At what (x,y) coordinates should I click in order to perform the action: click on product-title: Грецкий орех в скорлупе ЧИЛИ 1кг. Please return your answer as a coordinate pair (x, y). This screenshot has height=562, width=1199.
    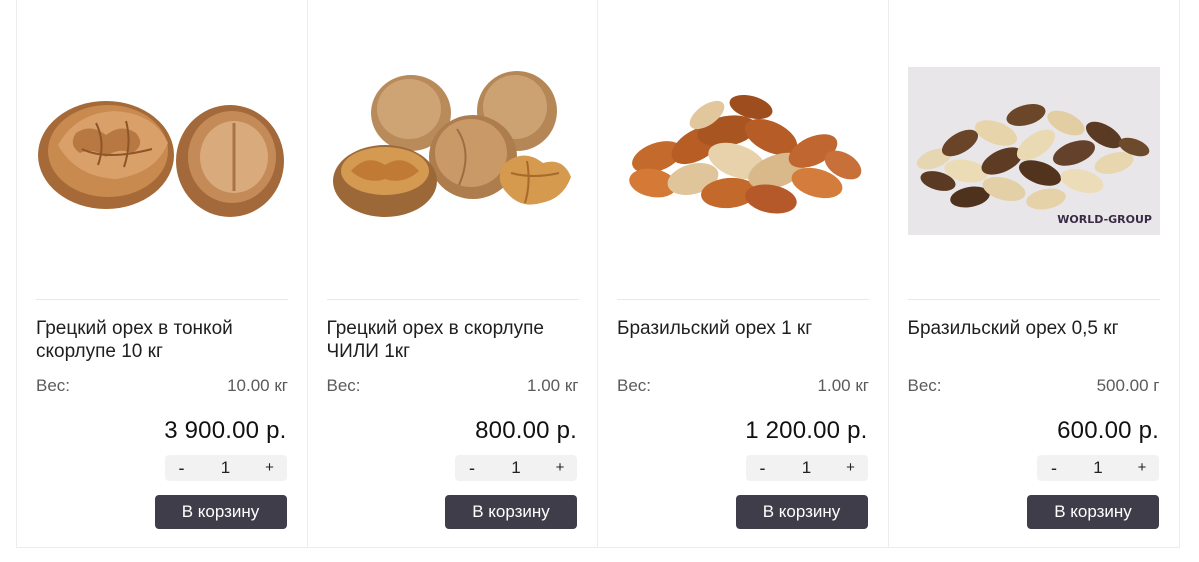
    Looking at the image, I should click on (455, 340).